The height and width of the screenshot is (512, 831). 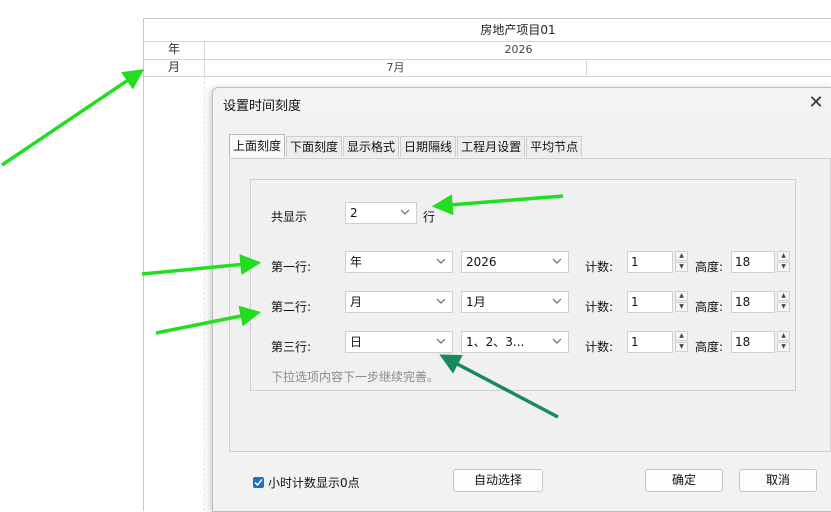 I want to click on row1-count-spinner: ▲ ▼, so click(x=682, y=262).